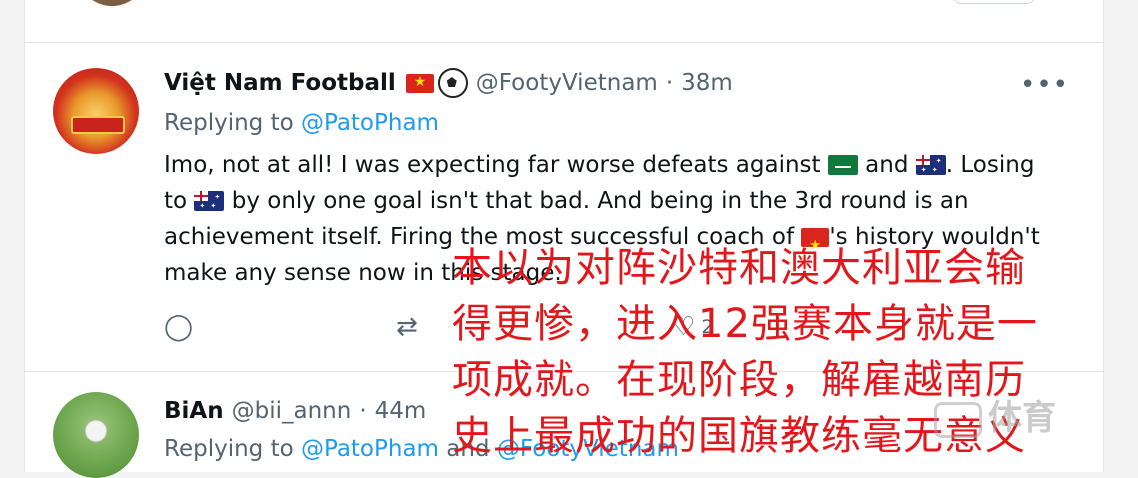 The image size is (1138, 478). I want to click on overlay-line: 本以为对阵沙特和澳大利亚会输, so click(739, 268).